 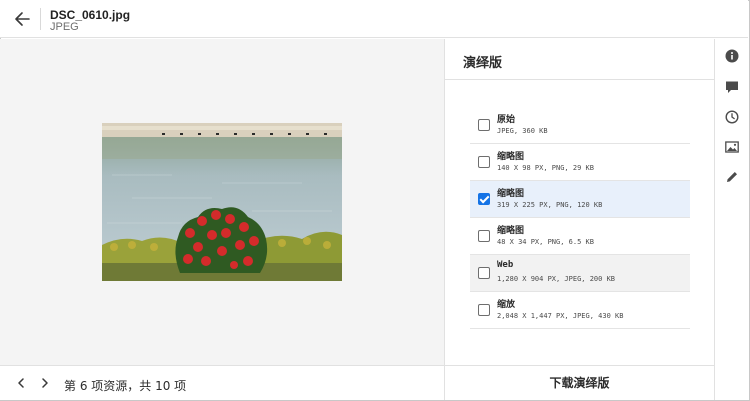 I want to click on header-divider, so click(x=40, y=19).